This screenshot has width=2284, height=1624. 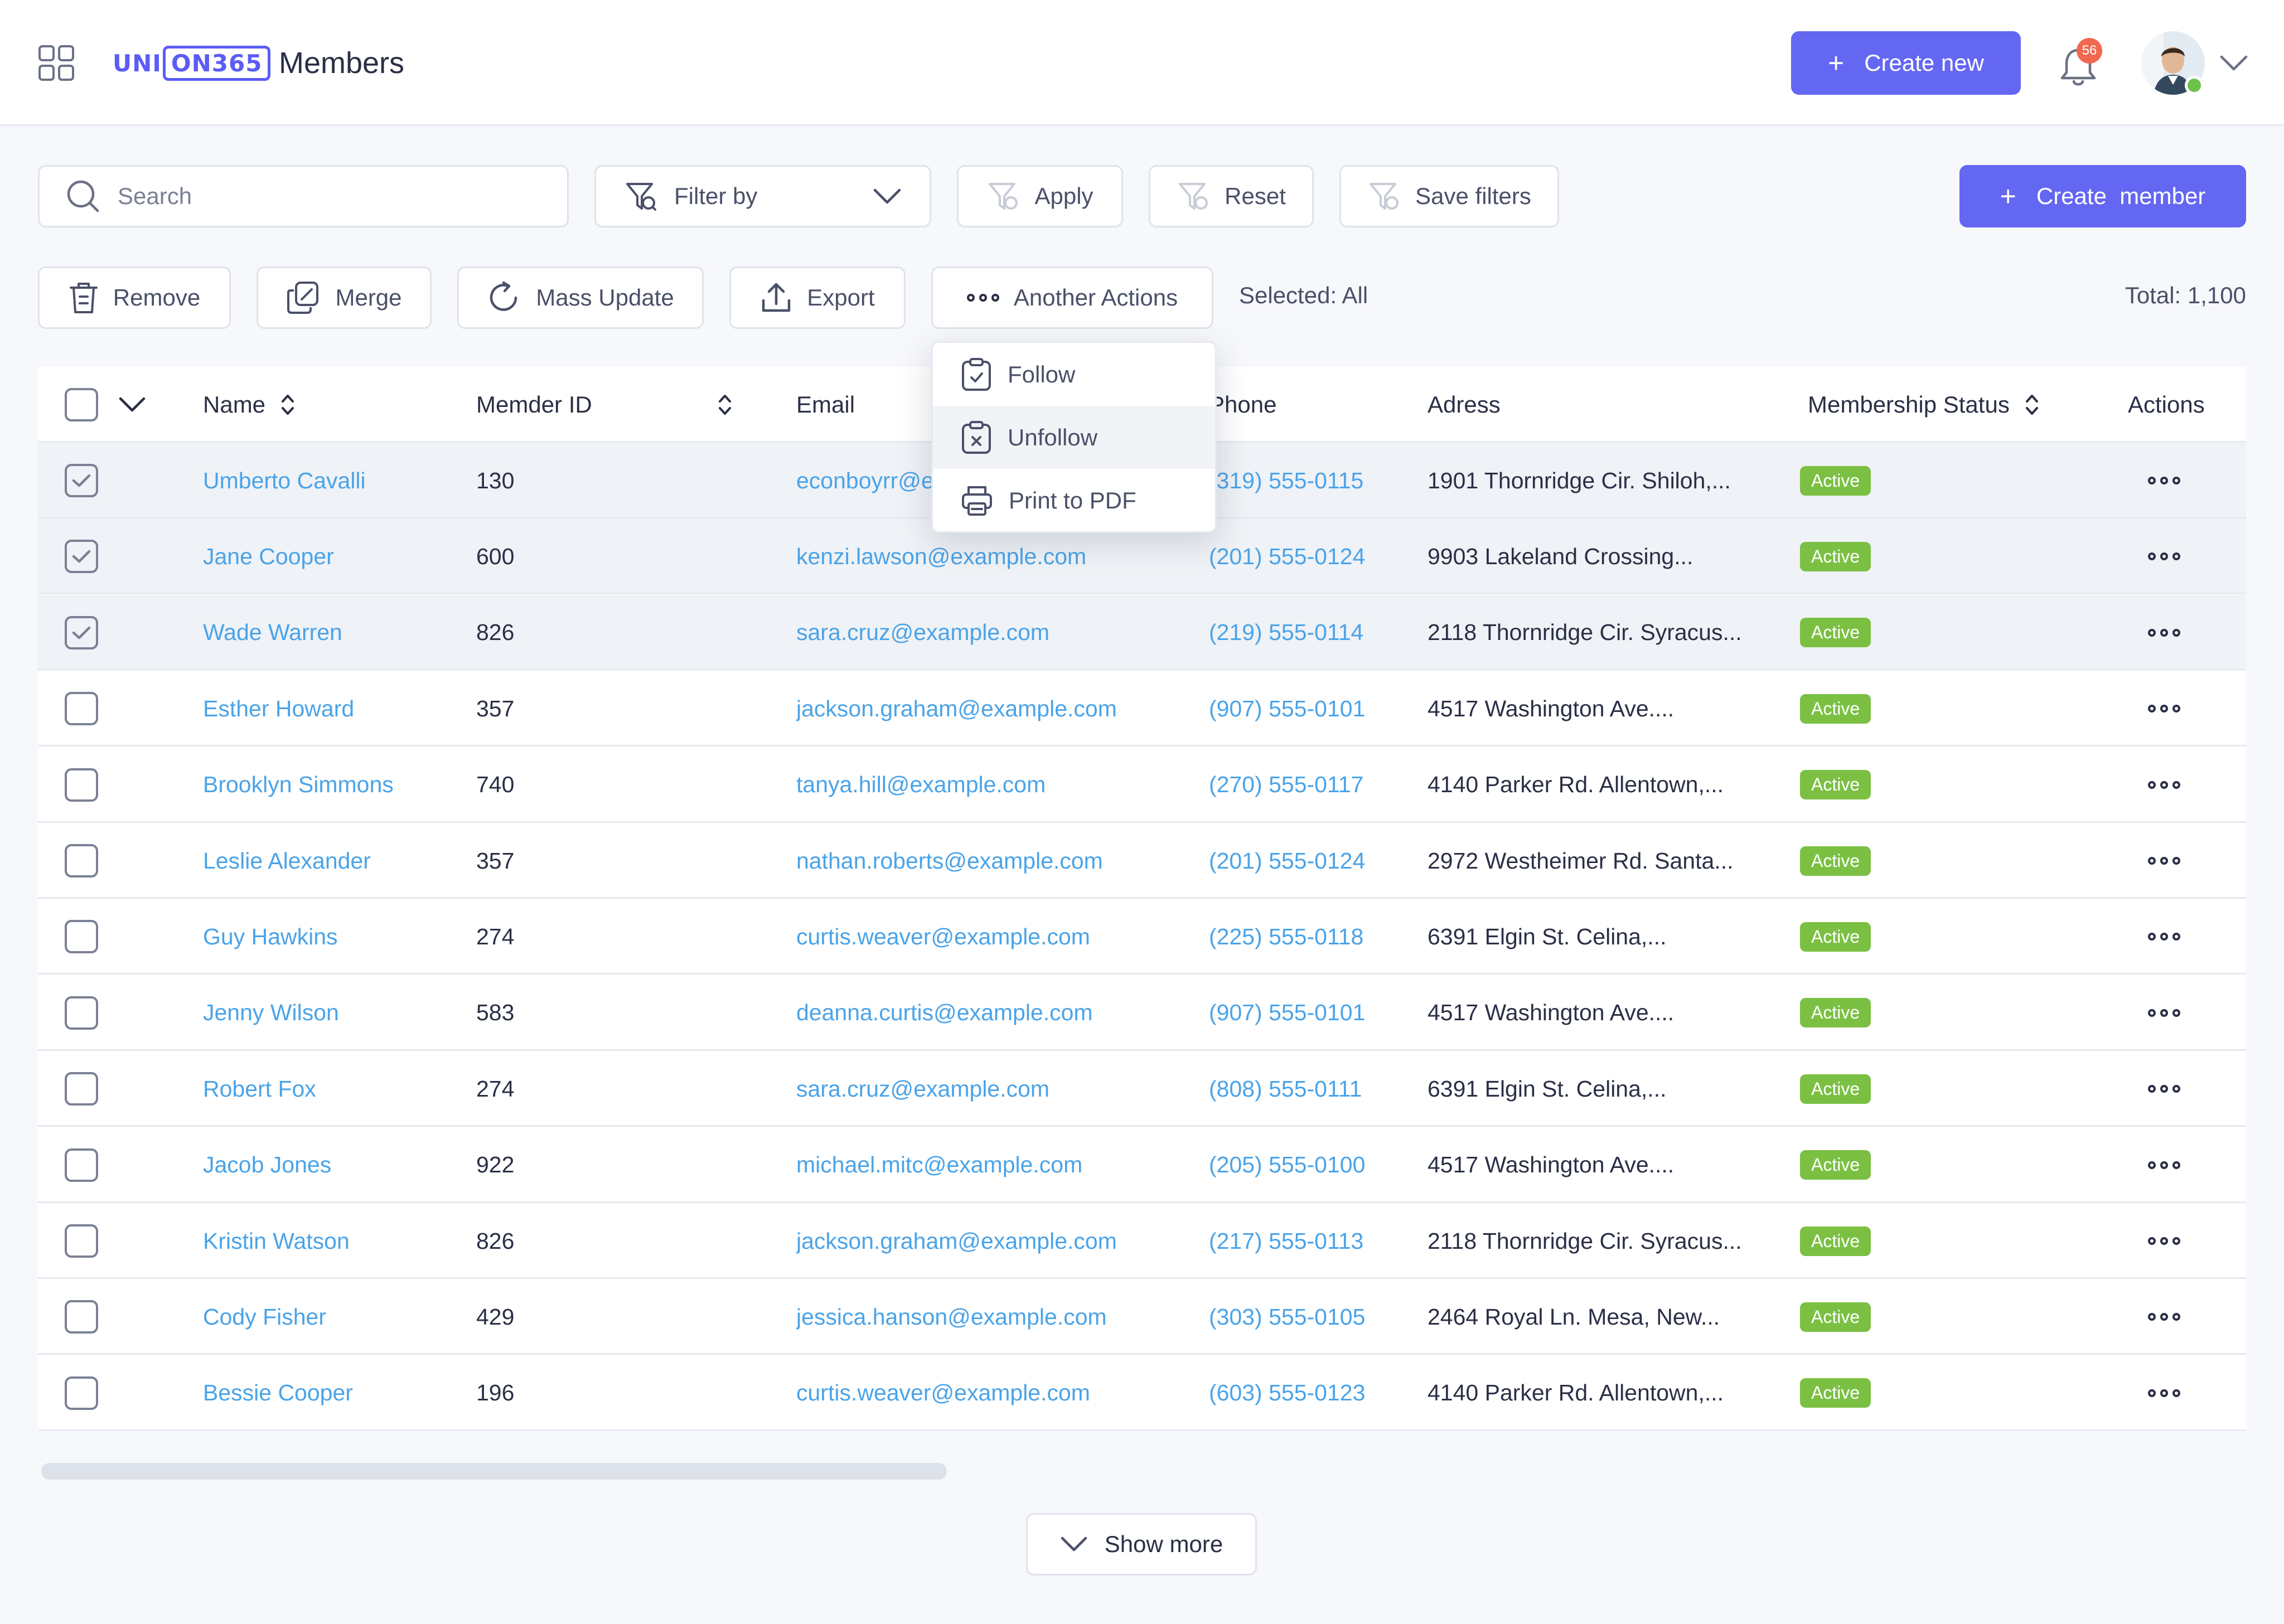 What do you see at coordinates (1072, 297) in the screenshot?
I see `another-actions-button: Another Actions` at bounding box center [1072, 297].